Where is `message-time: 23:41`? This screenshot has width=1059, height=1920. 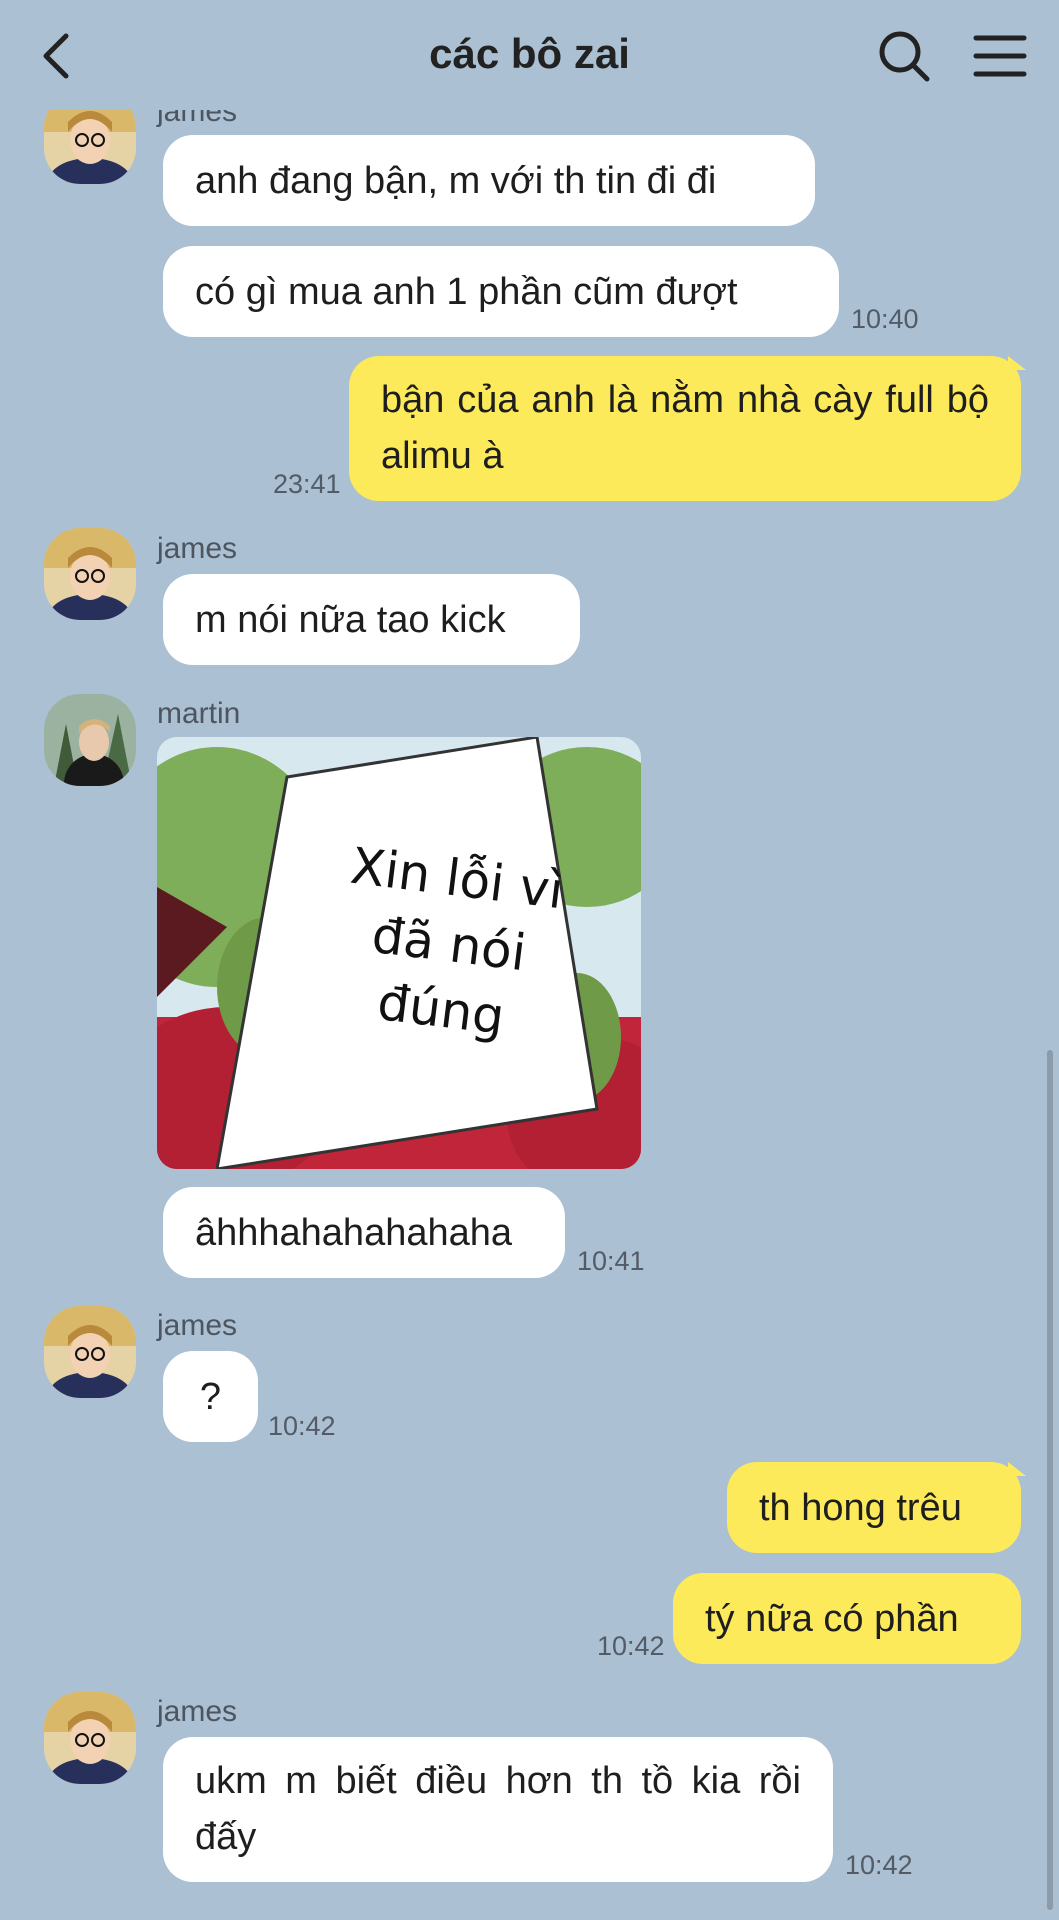 message-time: 23:41 is located at coordinates (307, 484).